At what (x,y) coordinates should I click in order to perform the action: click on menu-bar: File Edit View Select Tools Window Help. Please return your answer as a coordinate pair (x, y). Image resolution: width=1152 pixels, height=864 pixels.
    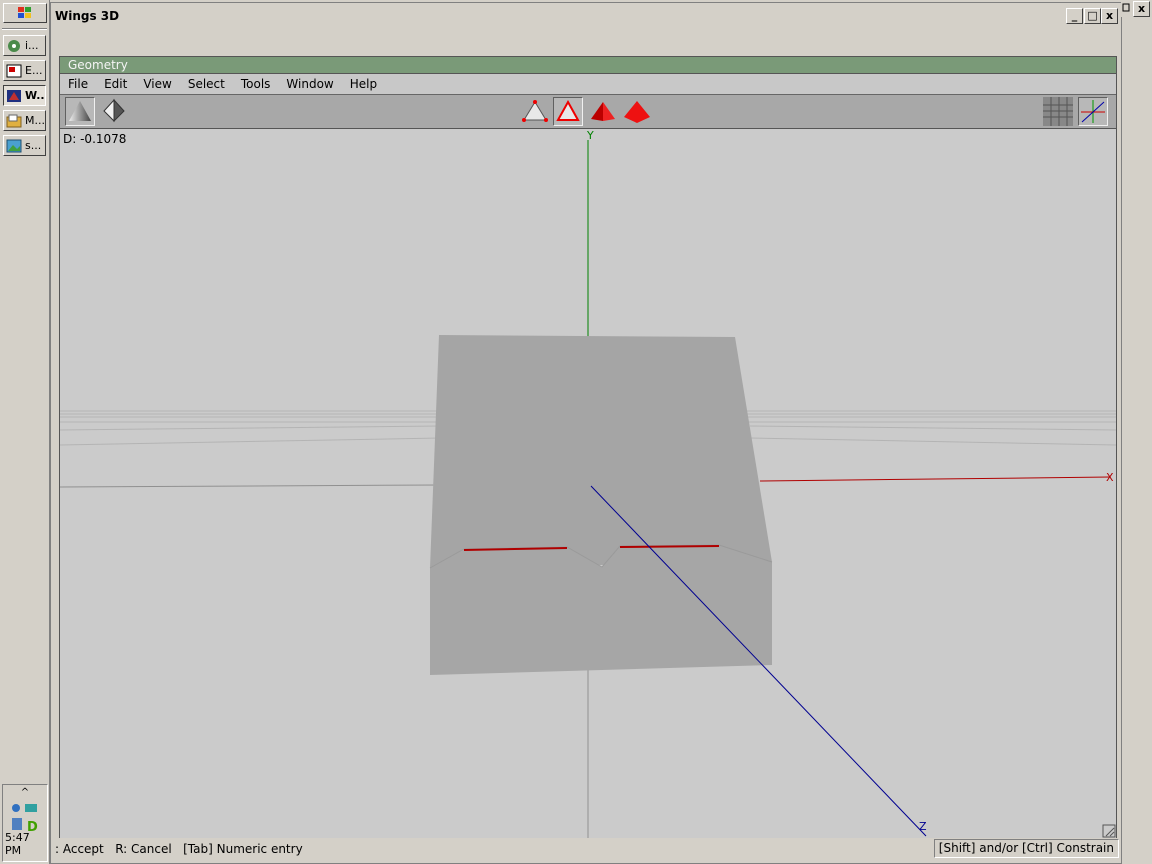
    Looking at the image, I should click on (588, 84).